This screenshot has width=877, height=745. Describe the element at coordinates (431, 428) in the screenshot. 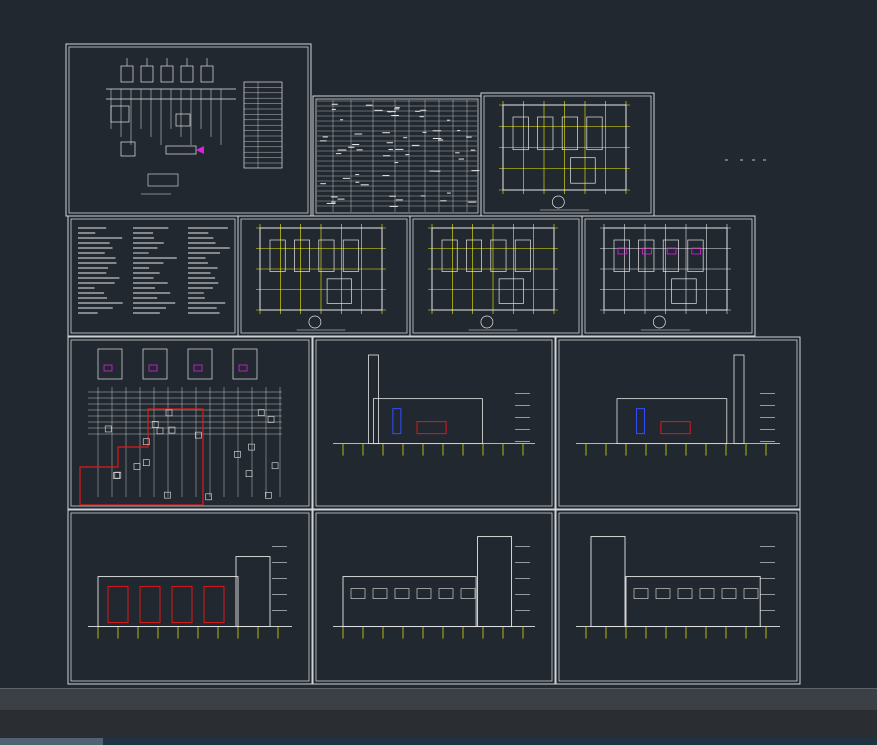

I see `boiler-red` at that location.